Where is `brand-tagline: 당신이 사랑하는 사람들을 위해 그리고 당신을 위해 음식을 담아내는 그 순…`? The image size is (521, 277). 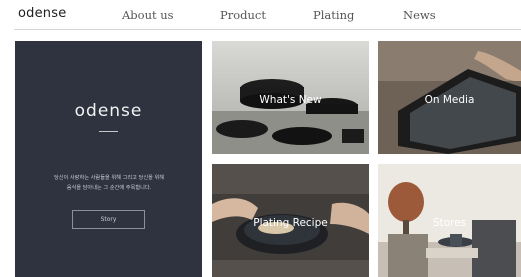 brand-tagline: 당신이 사랑하는 사람들을 위해 그리고 당신을 위해 음식을 담아내는 그 순… is located at coordinates (109, 183).